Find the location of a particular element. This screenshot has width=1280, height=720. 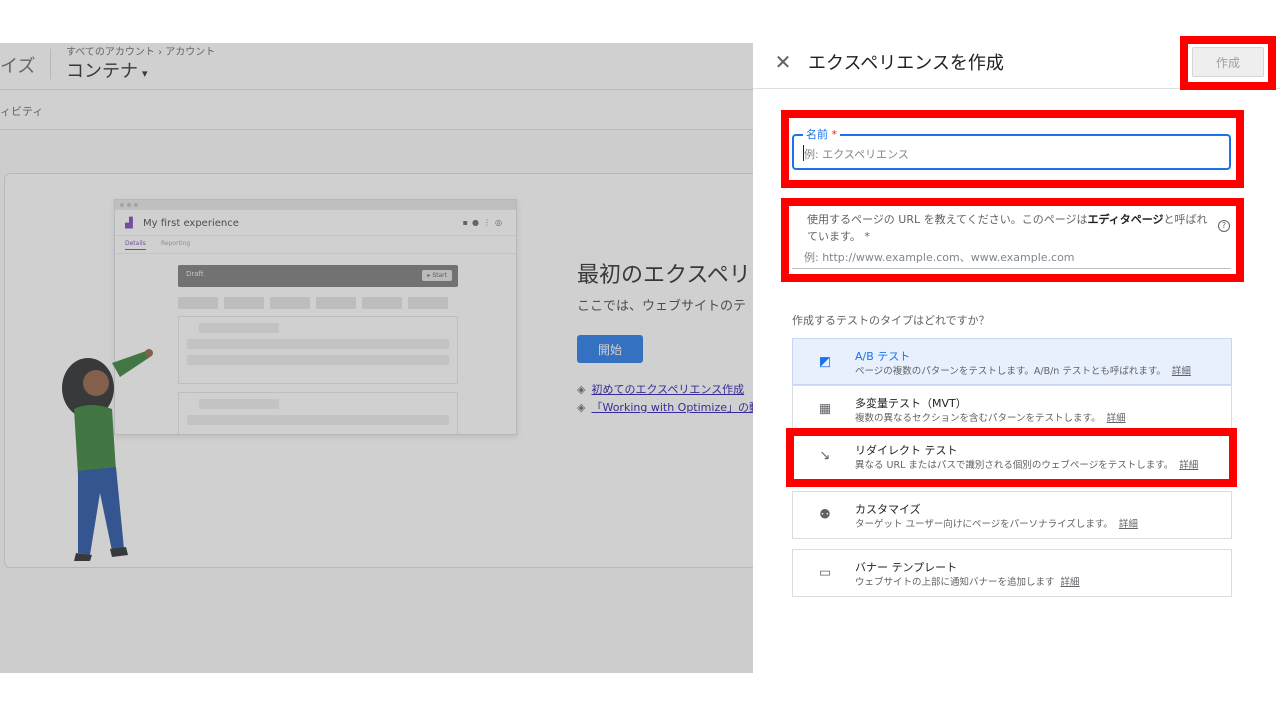

test-type-desc: ページの複数のパターンをテストします。A/B/n テストとも呼ばれます。 詳細 is located at coordinates (1023, 371).